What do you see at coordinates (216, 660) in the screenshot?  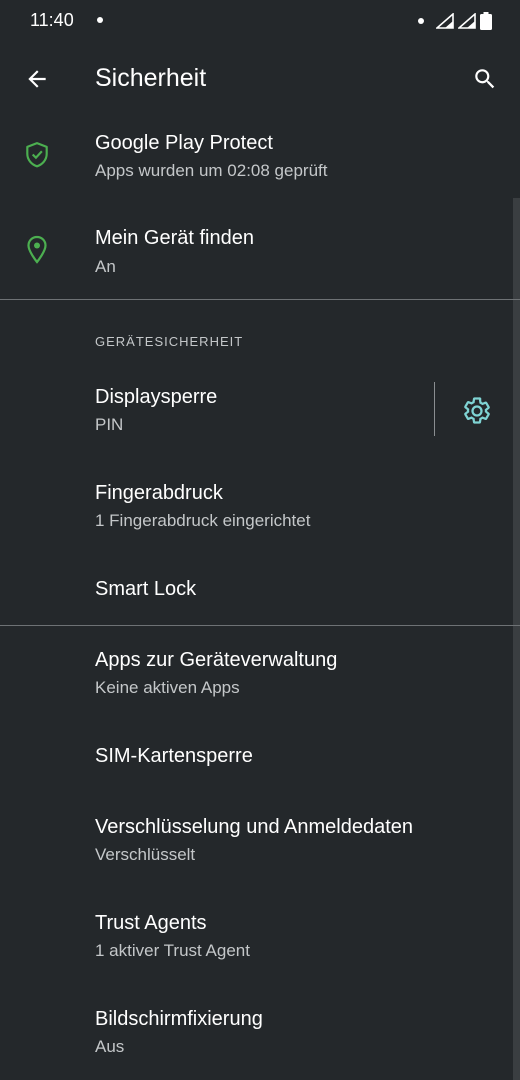 I see `item-title: Apps zur Geräteverwaltung` at bounding box center [216, 660].